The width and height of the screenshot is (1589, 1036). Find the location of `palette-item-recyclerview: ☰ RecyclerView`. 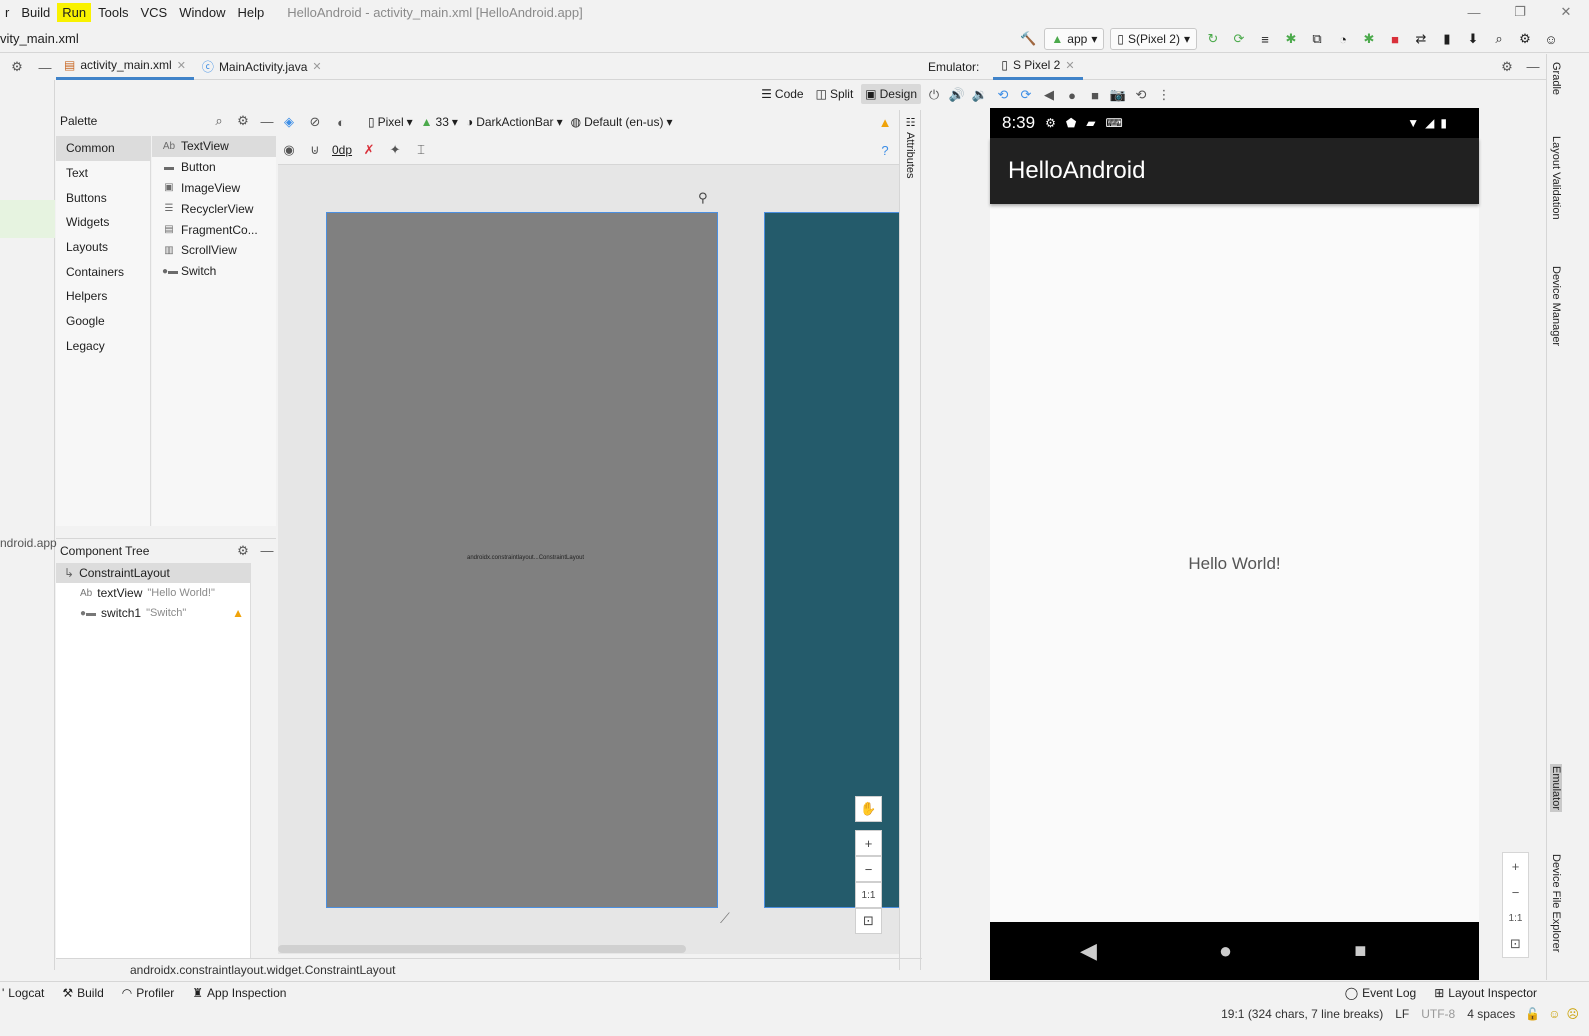

palette-item-recyclerview: ☰ RecyclerView is located at coordinates (214, 208).